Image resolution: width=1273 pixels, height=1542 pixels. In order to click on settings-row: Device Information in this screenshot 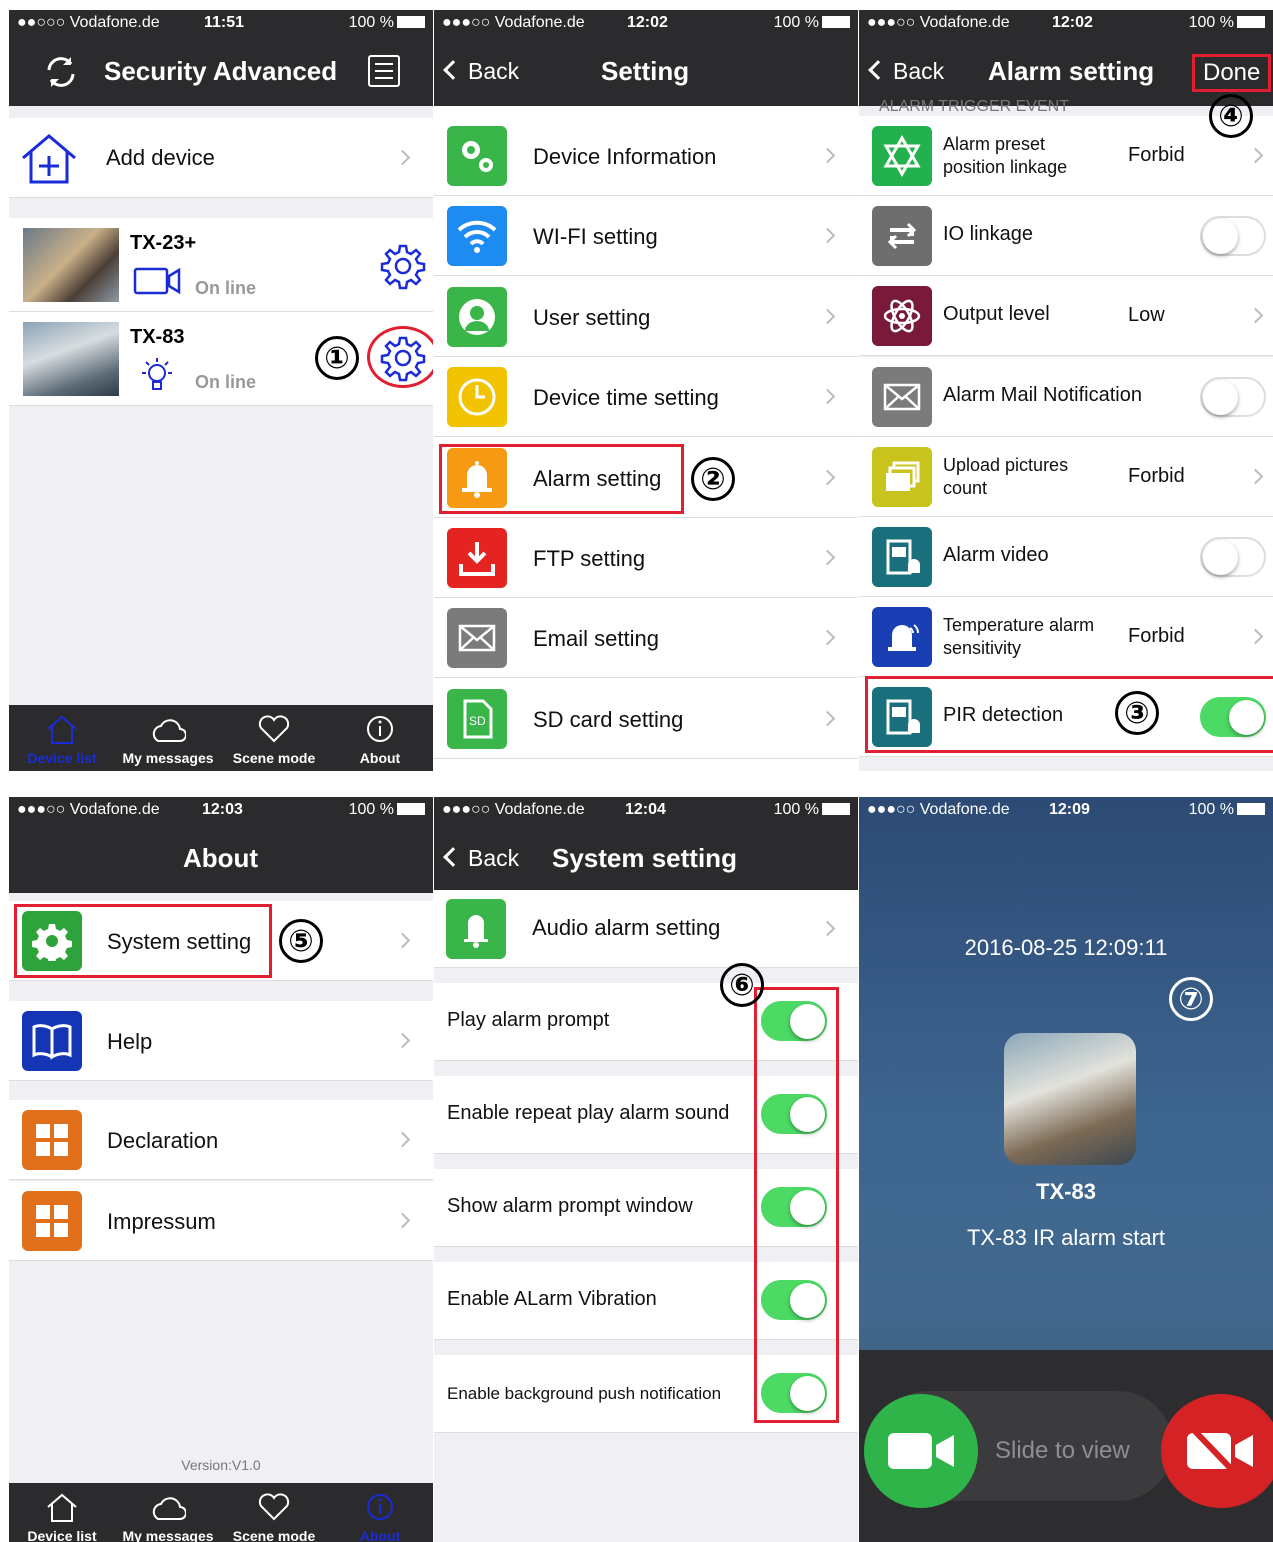, I will do `click(646, 156)`.